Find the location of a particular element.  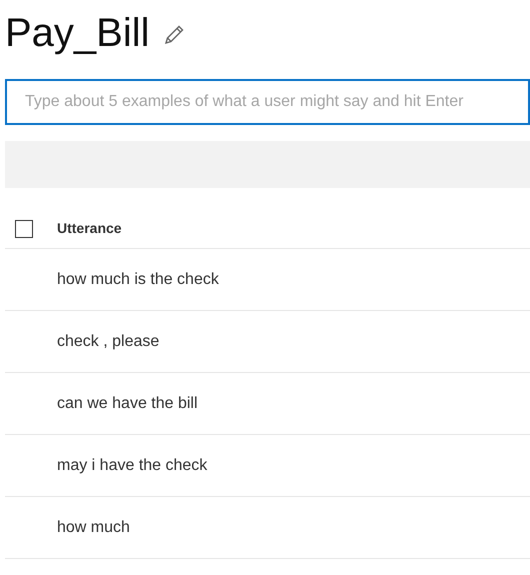

utterance-cell-text: can we have the bill is located at coordinates (127, 404).